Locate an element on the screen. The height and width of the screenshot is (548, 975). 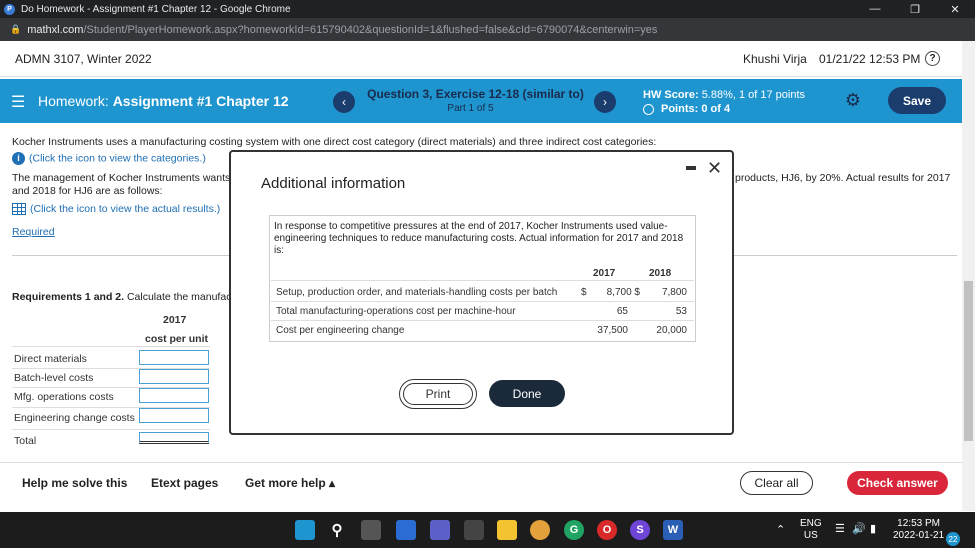
widgets-icon is located at coordinates (406, 530).